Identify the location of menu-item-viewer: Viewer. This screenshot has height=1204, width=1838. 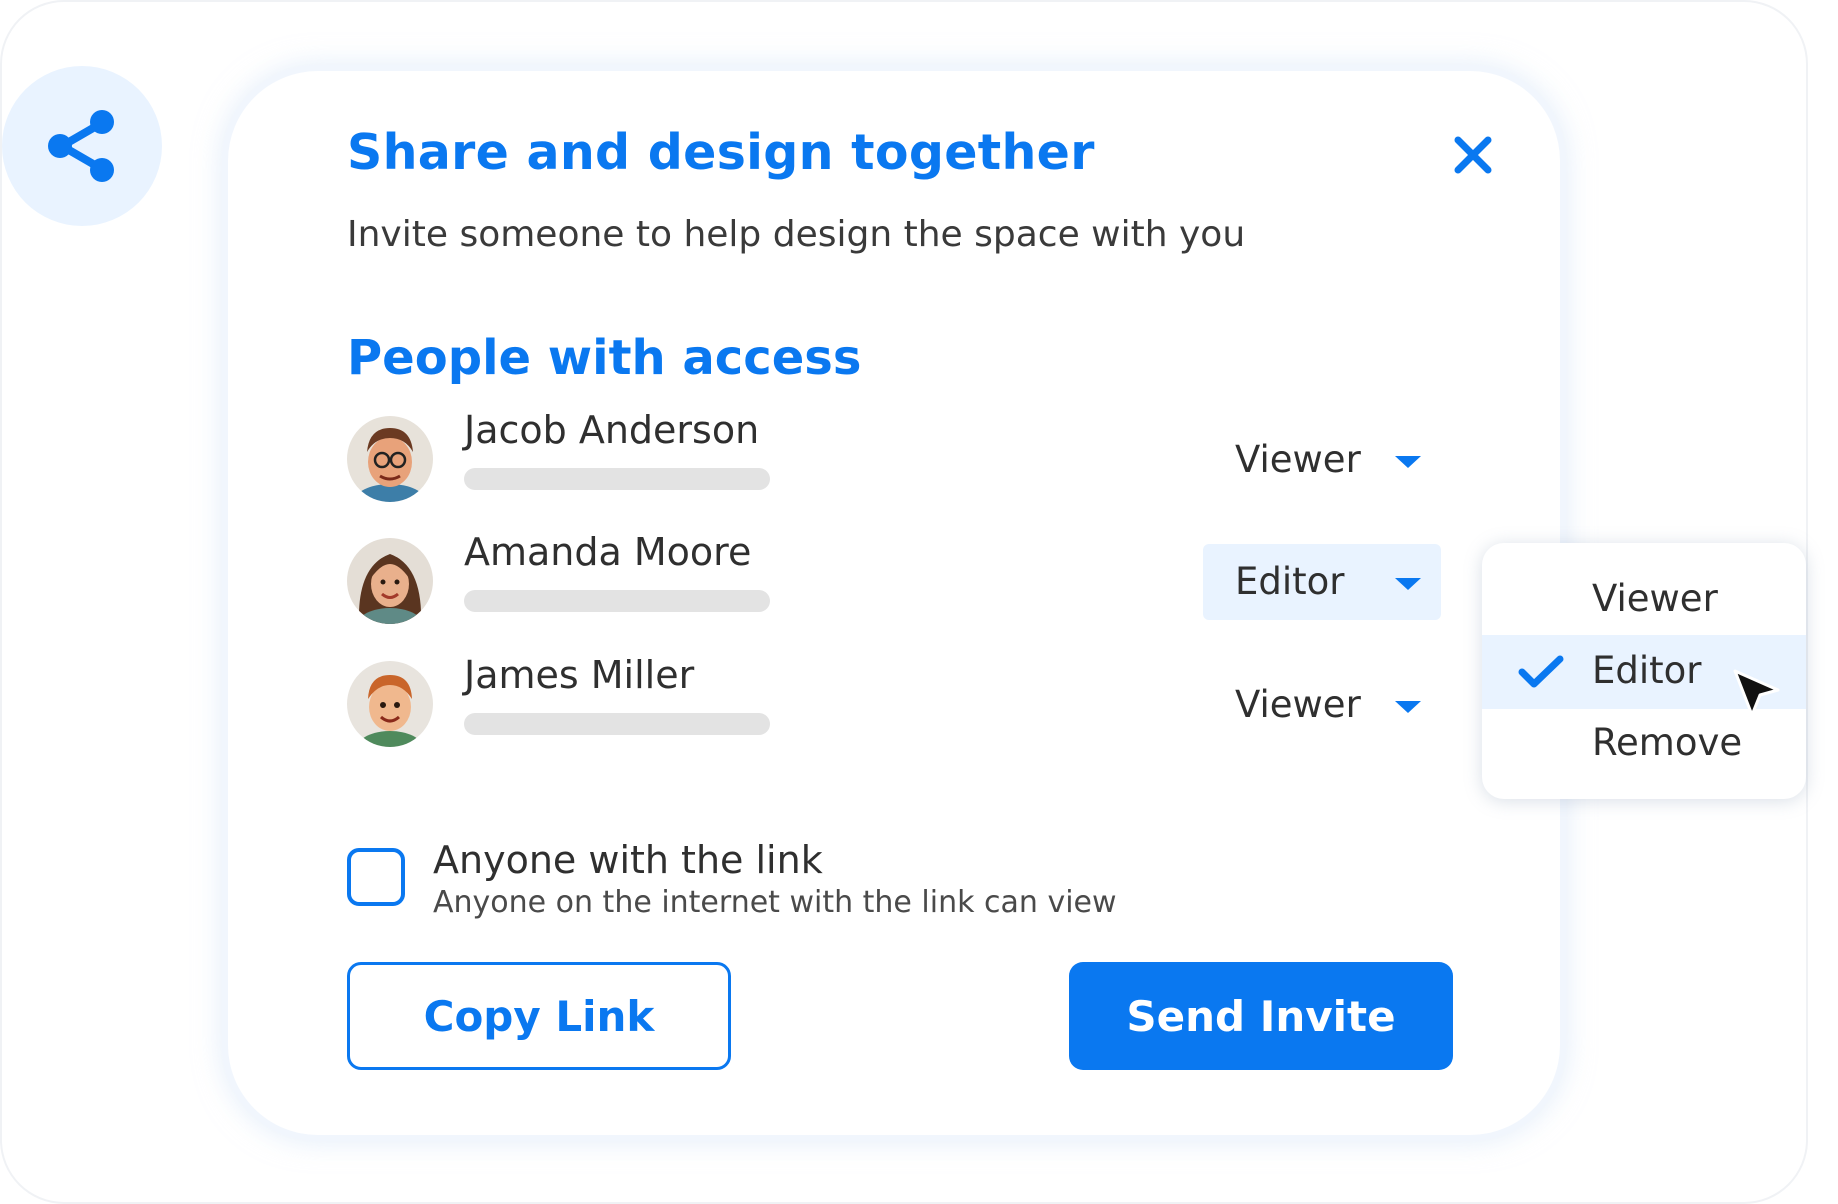
(1644, 600).